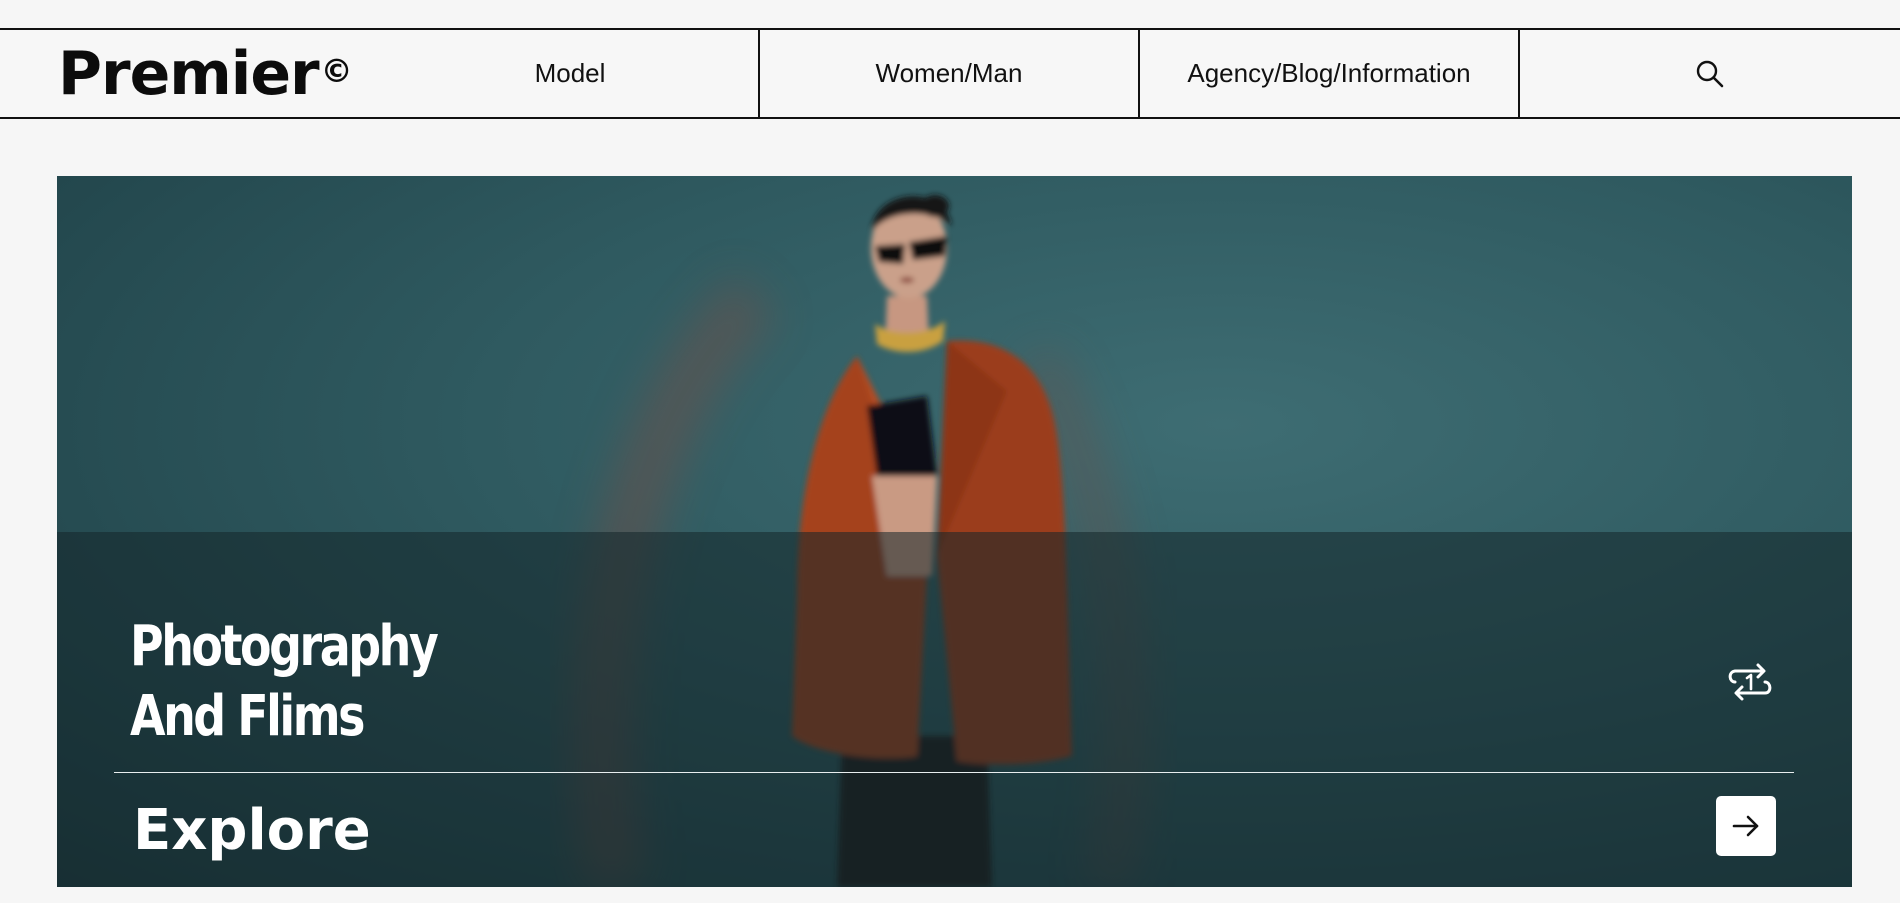  What do you see at coordinates (284, 682) in the screenshot?
I see `hero-title: Photography And Flims` at bounding box center [284, 682].